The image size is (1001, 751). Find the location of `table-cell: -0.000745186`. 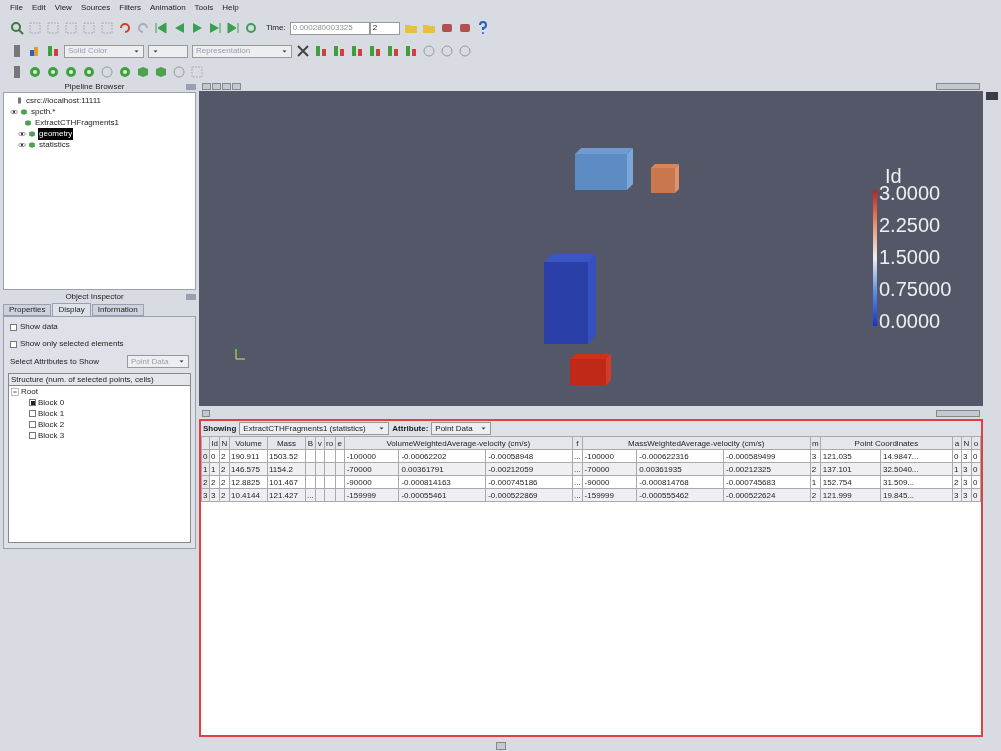

table-cell: -0.000745186 is located at coordinates (529, 482).